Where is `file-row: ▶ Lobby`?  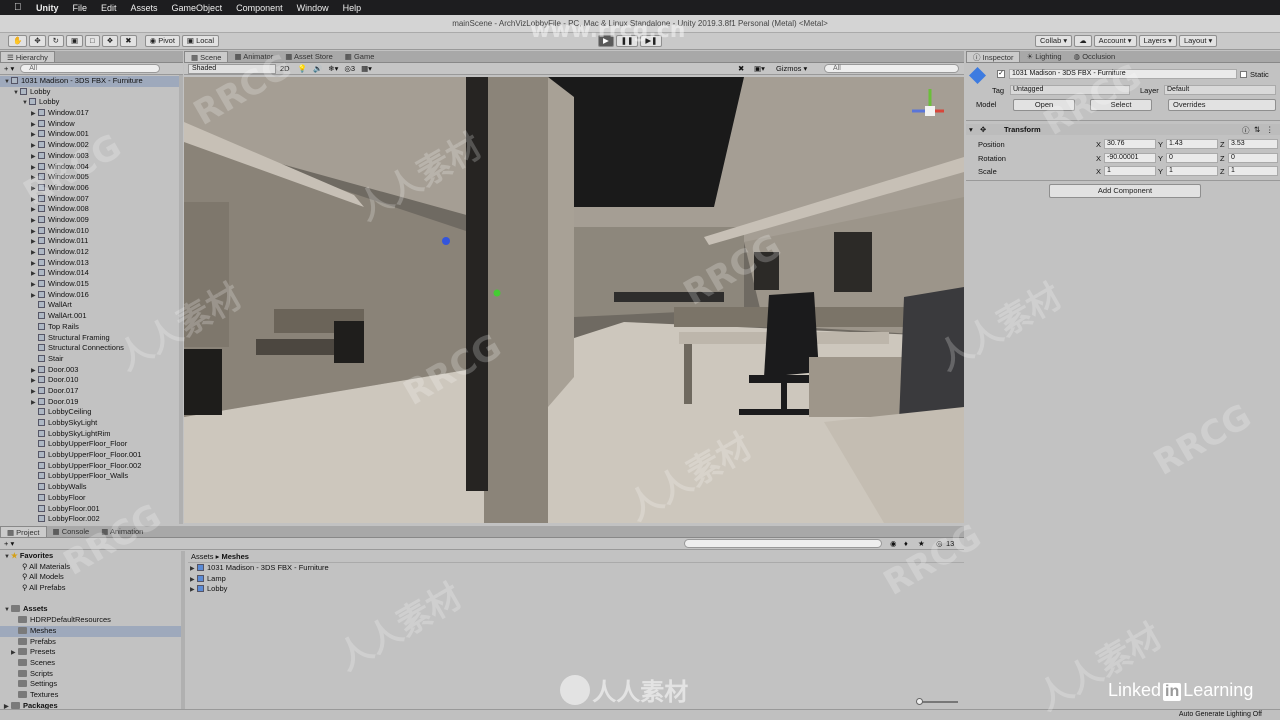 file-row: ▶ Lobby is located at coordinates (576, 589).